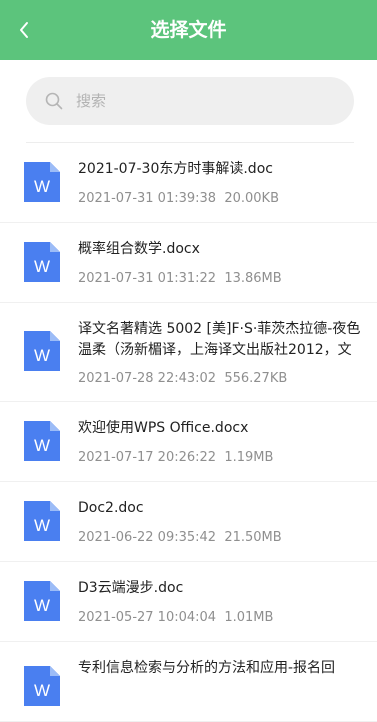  Describe the element at coordinates (249, 457) in the screenshot. I see `file-size: 1.19MB` at that location.